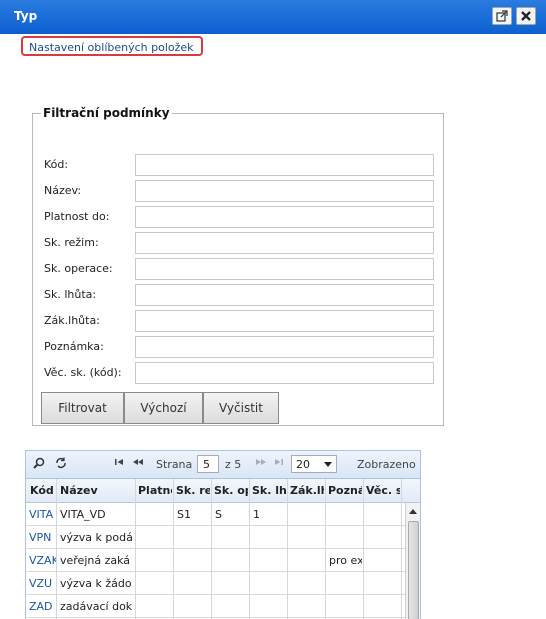 The image size is (546, 619). I want to click on search-icon, so click(39, 464).